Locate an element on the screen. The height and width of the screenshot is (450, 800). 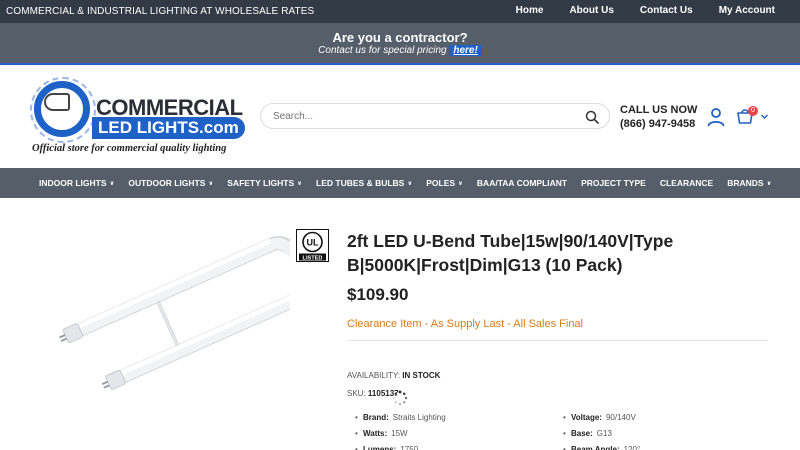
spec-key: Base: is located at coordinates (582, 433).